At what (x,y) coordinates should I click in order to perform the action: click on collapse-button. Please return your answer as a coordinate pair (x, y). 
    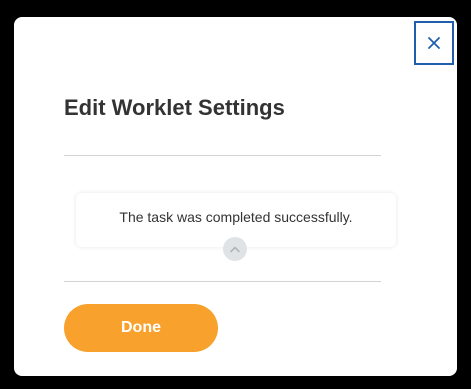
    Looking at the image, I should click on (235, 249).